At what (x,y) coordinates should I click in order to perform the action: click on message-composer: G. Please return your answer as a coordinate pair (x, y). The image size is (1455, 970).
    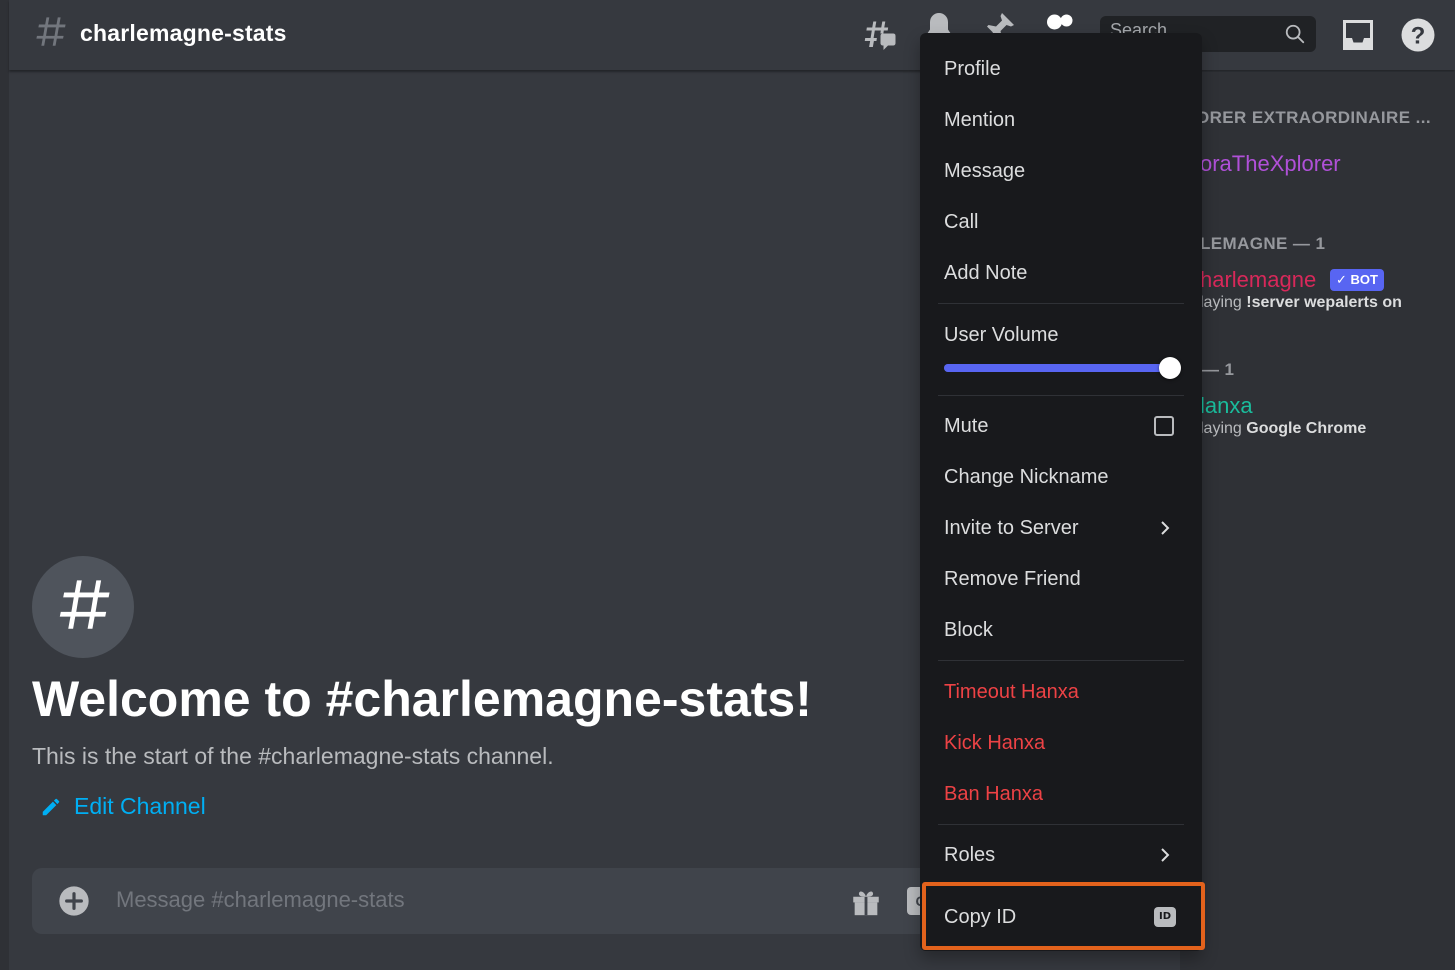
    Looking at the image, I should click on (487, 901).